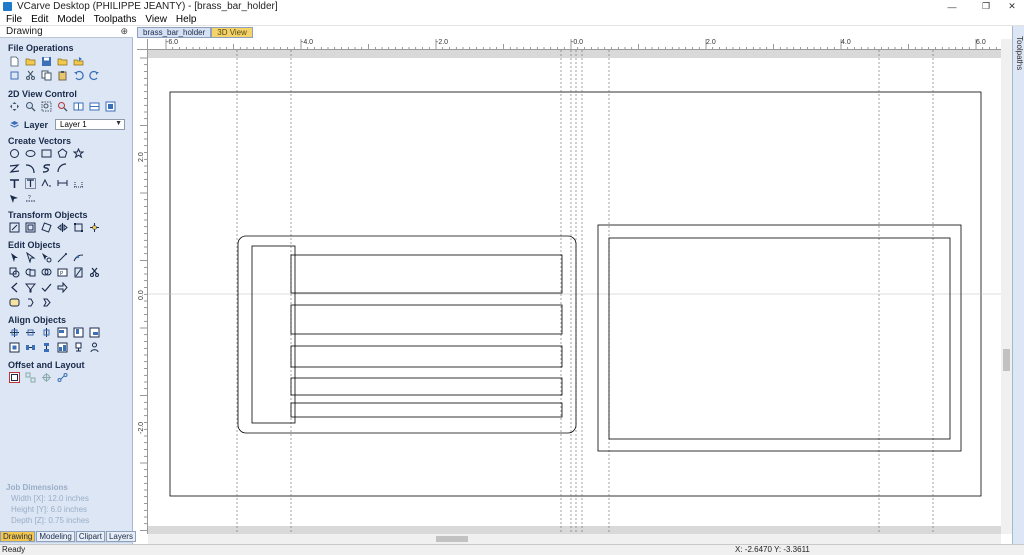  What do you see at coordinates (14, 302) in the screenshot?
I see `rounded-rect-icon` at bounding box center [14, 302].